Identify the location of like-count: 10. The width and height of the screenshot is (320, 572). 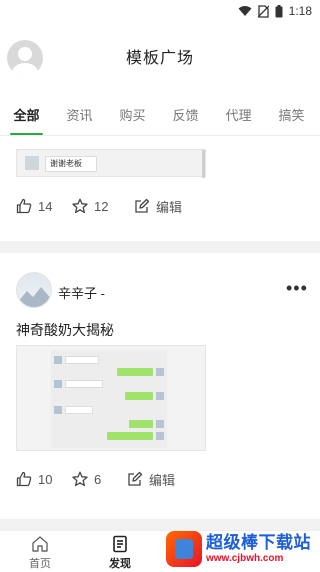
(45, 479).